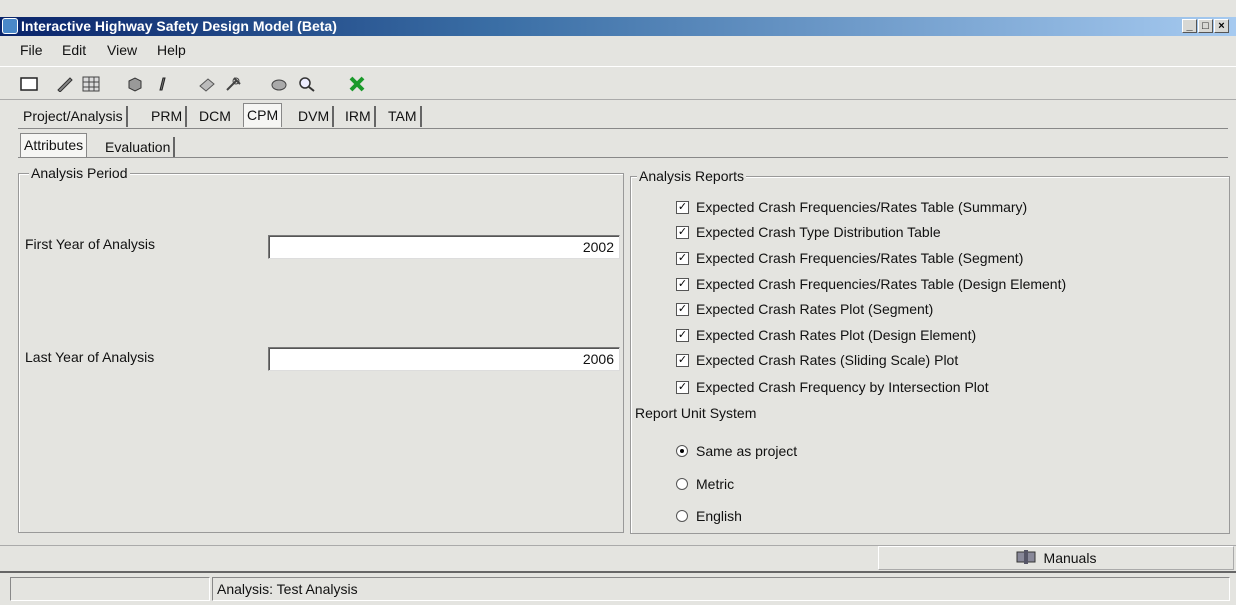  Describe the element at coordinates (10, 26) in the screenshot. I see `app-icon` at that location.